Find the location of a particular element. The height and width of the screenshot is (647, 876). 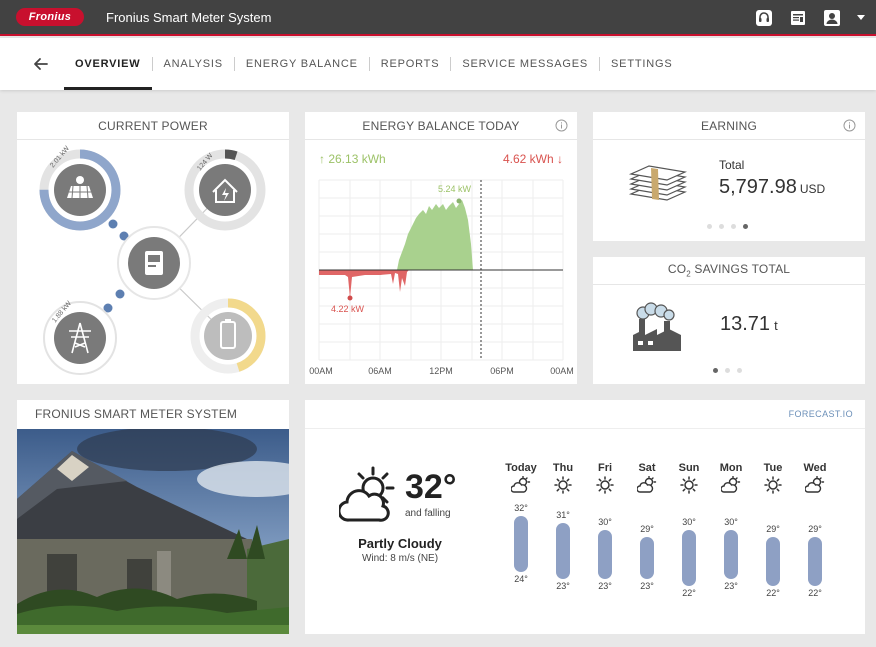

card-title: FRONIUS SMART METER SYSTEM is located at coordinates (136, 414).